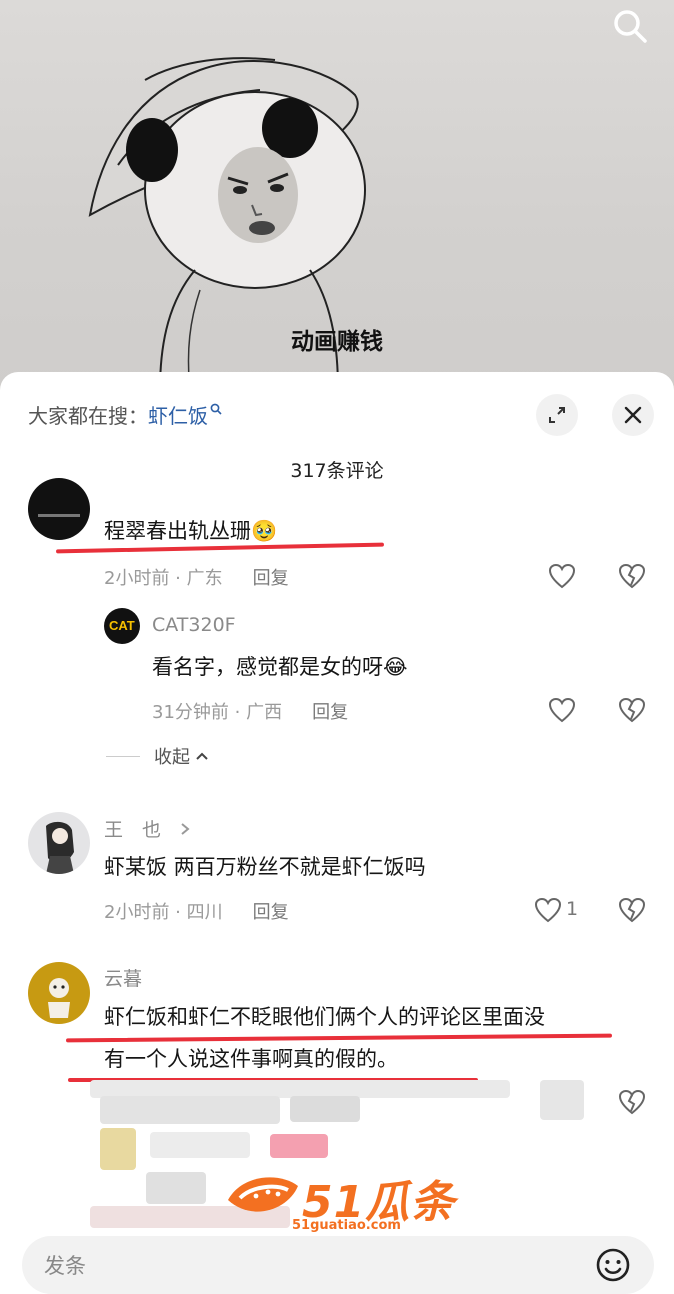  What do you see at coordinates (217, 712) in the screenshot?
I see `comment-time: 31分钟前 · 广西` at bounding box center [217, 712].